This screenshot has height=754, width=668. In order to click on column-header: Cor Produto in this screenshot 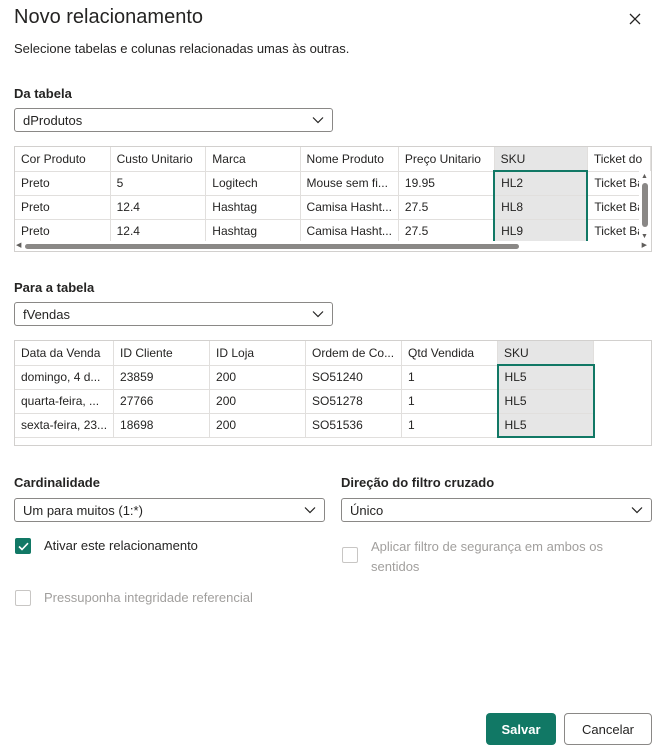, I will do `click(63, 159)`.